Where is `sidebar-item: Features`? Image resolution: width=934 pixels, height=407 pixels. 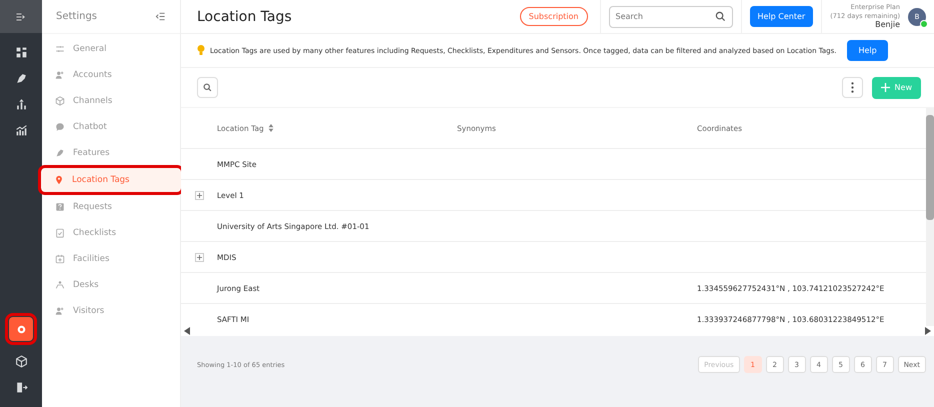
sidebar-item: Features is located at coordinates (111, 153).